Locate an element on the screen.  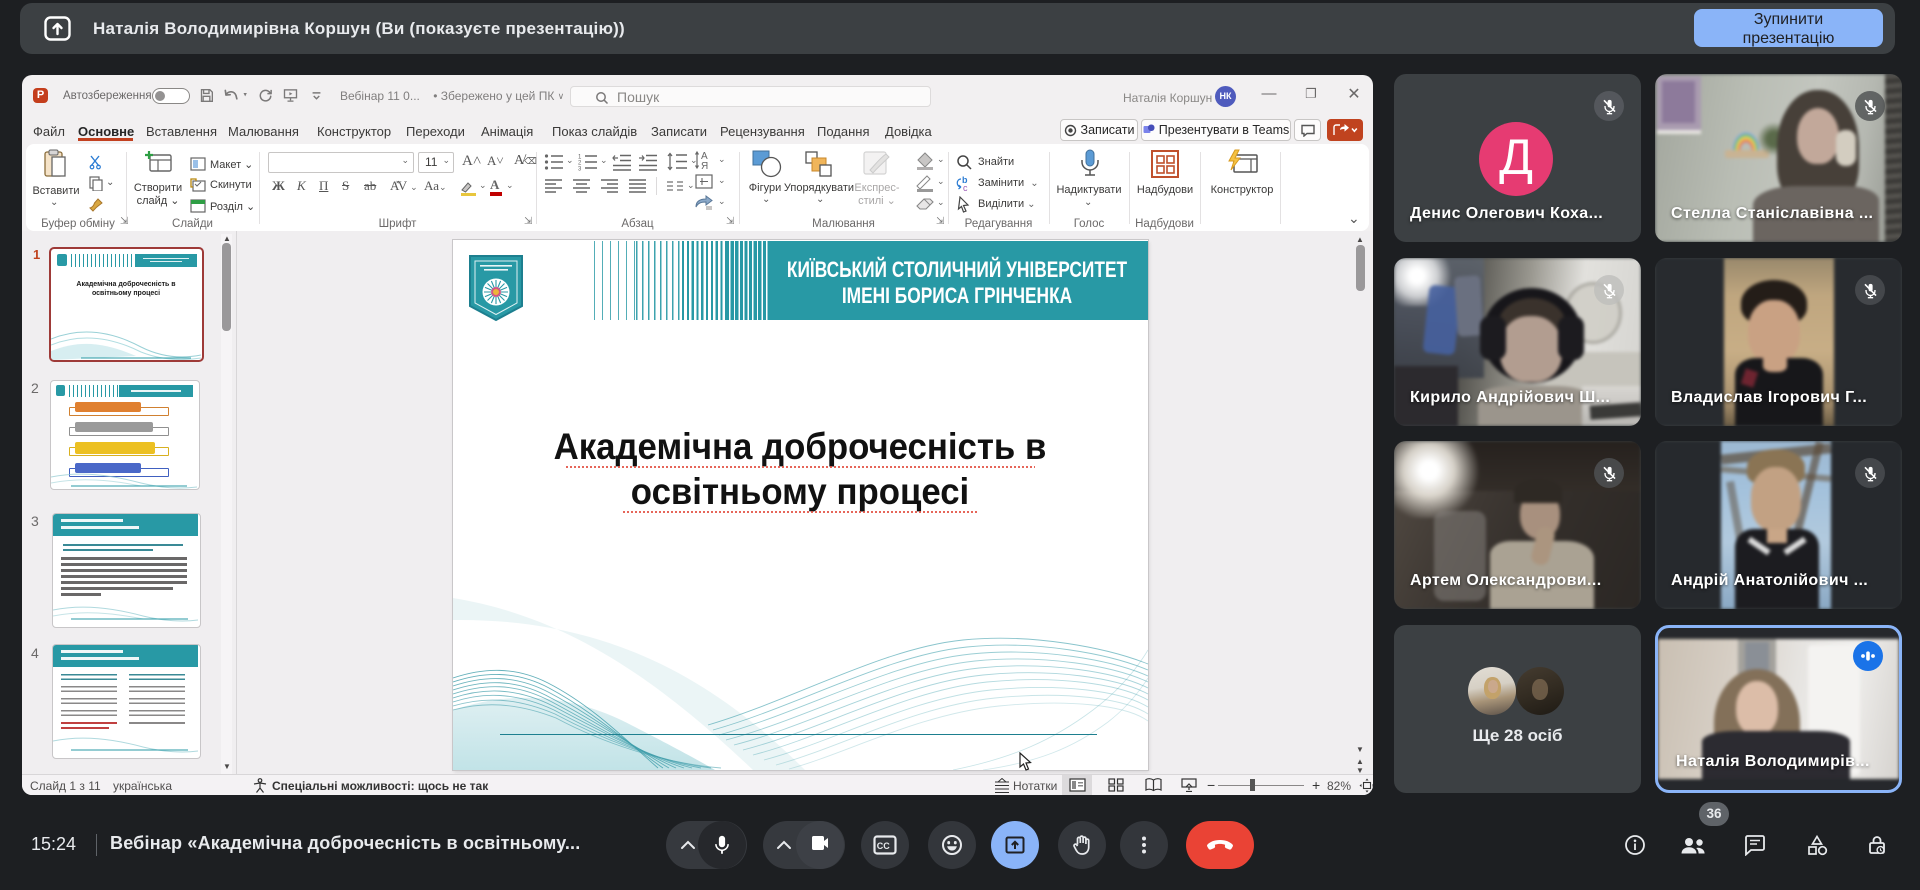
svg-text: 3 is located at coordinates (580, 169).